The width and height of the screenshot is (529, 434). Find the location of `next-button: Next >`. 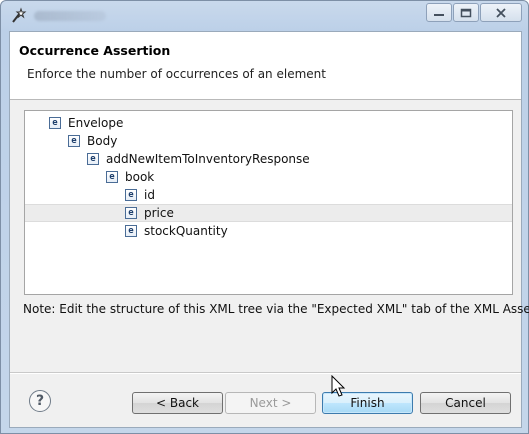

next-button: Next > is located at coordinates (270, 403).